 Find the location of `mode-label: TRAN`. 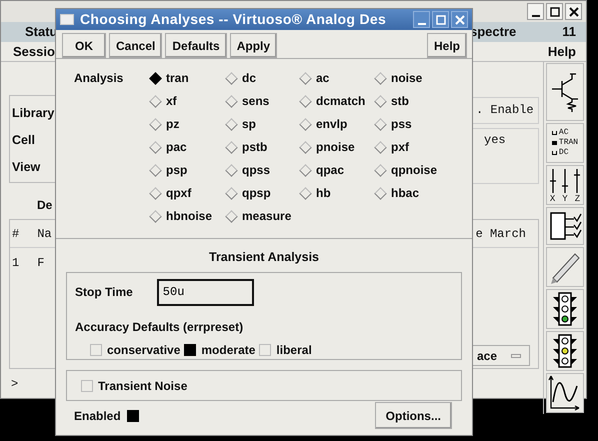

mode-label: TRAN is located at coordinates (568, 143).